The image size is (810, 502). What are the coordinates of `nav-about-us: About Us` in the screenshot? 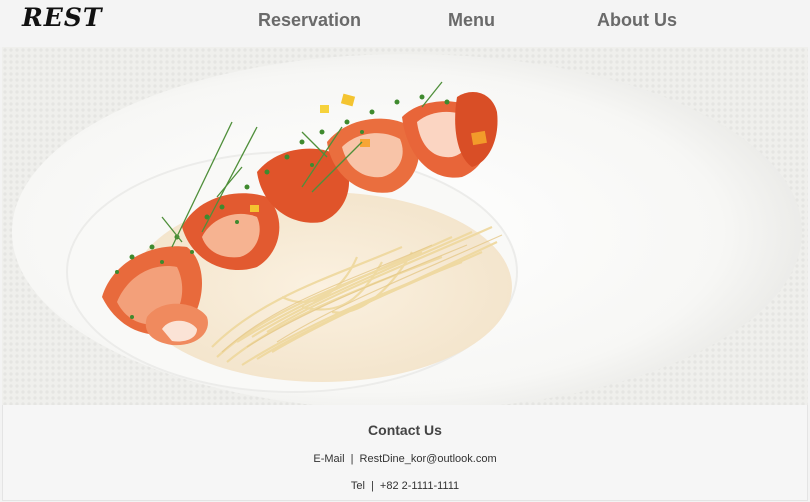 It's located at (637, 20).